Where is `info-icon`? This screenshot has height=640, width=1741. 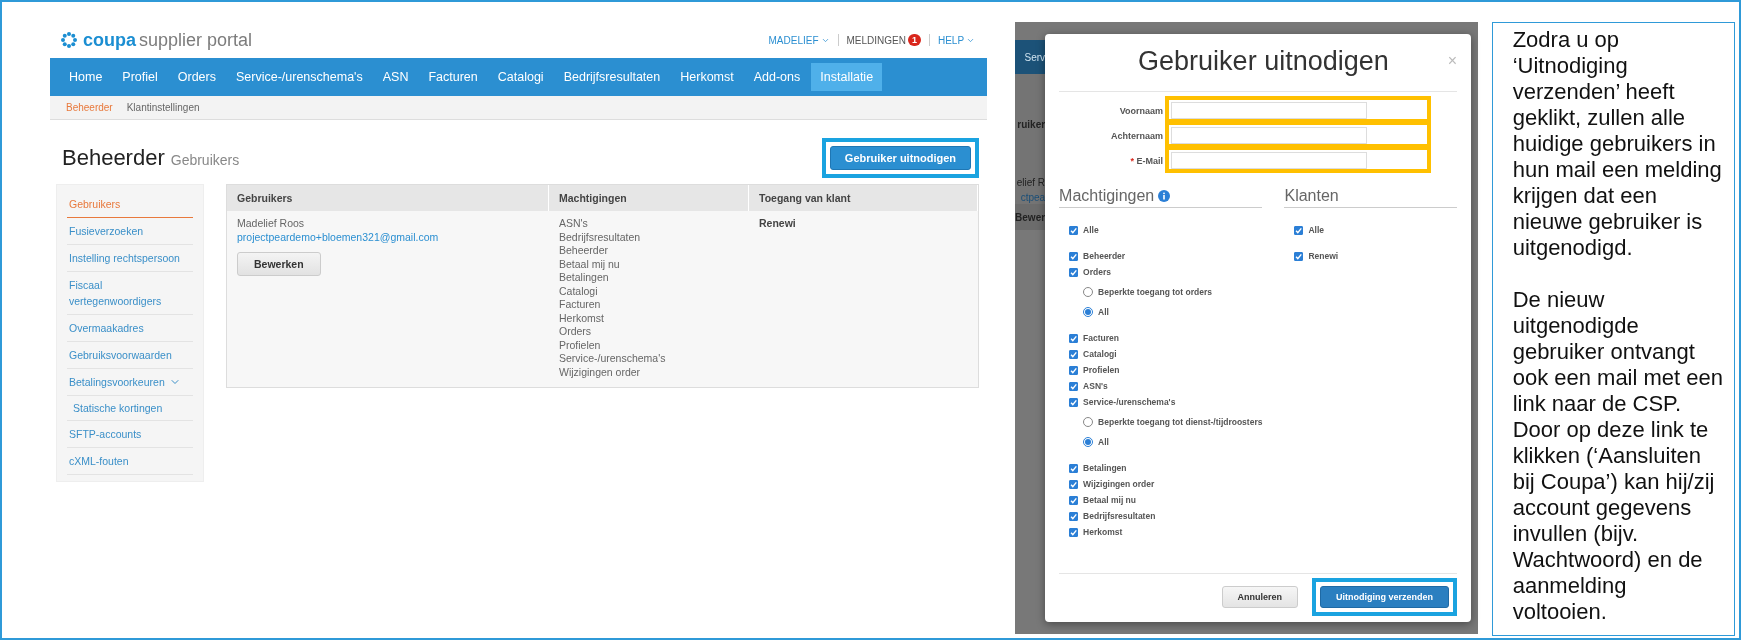 info-icon is located at coordinates (1164, 196).